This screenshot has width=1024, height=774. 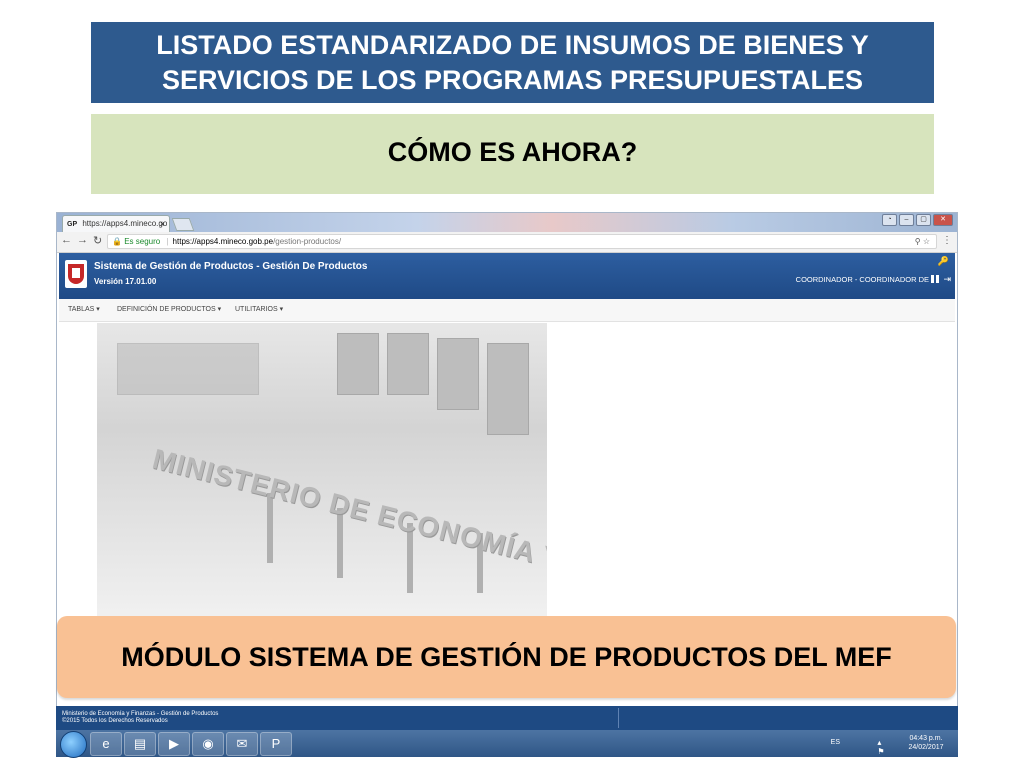 What do you see at coordinates (906, 220) in the screenshot?
I see `minimize-button: –` at bounding box center [906, 220].